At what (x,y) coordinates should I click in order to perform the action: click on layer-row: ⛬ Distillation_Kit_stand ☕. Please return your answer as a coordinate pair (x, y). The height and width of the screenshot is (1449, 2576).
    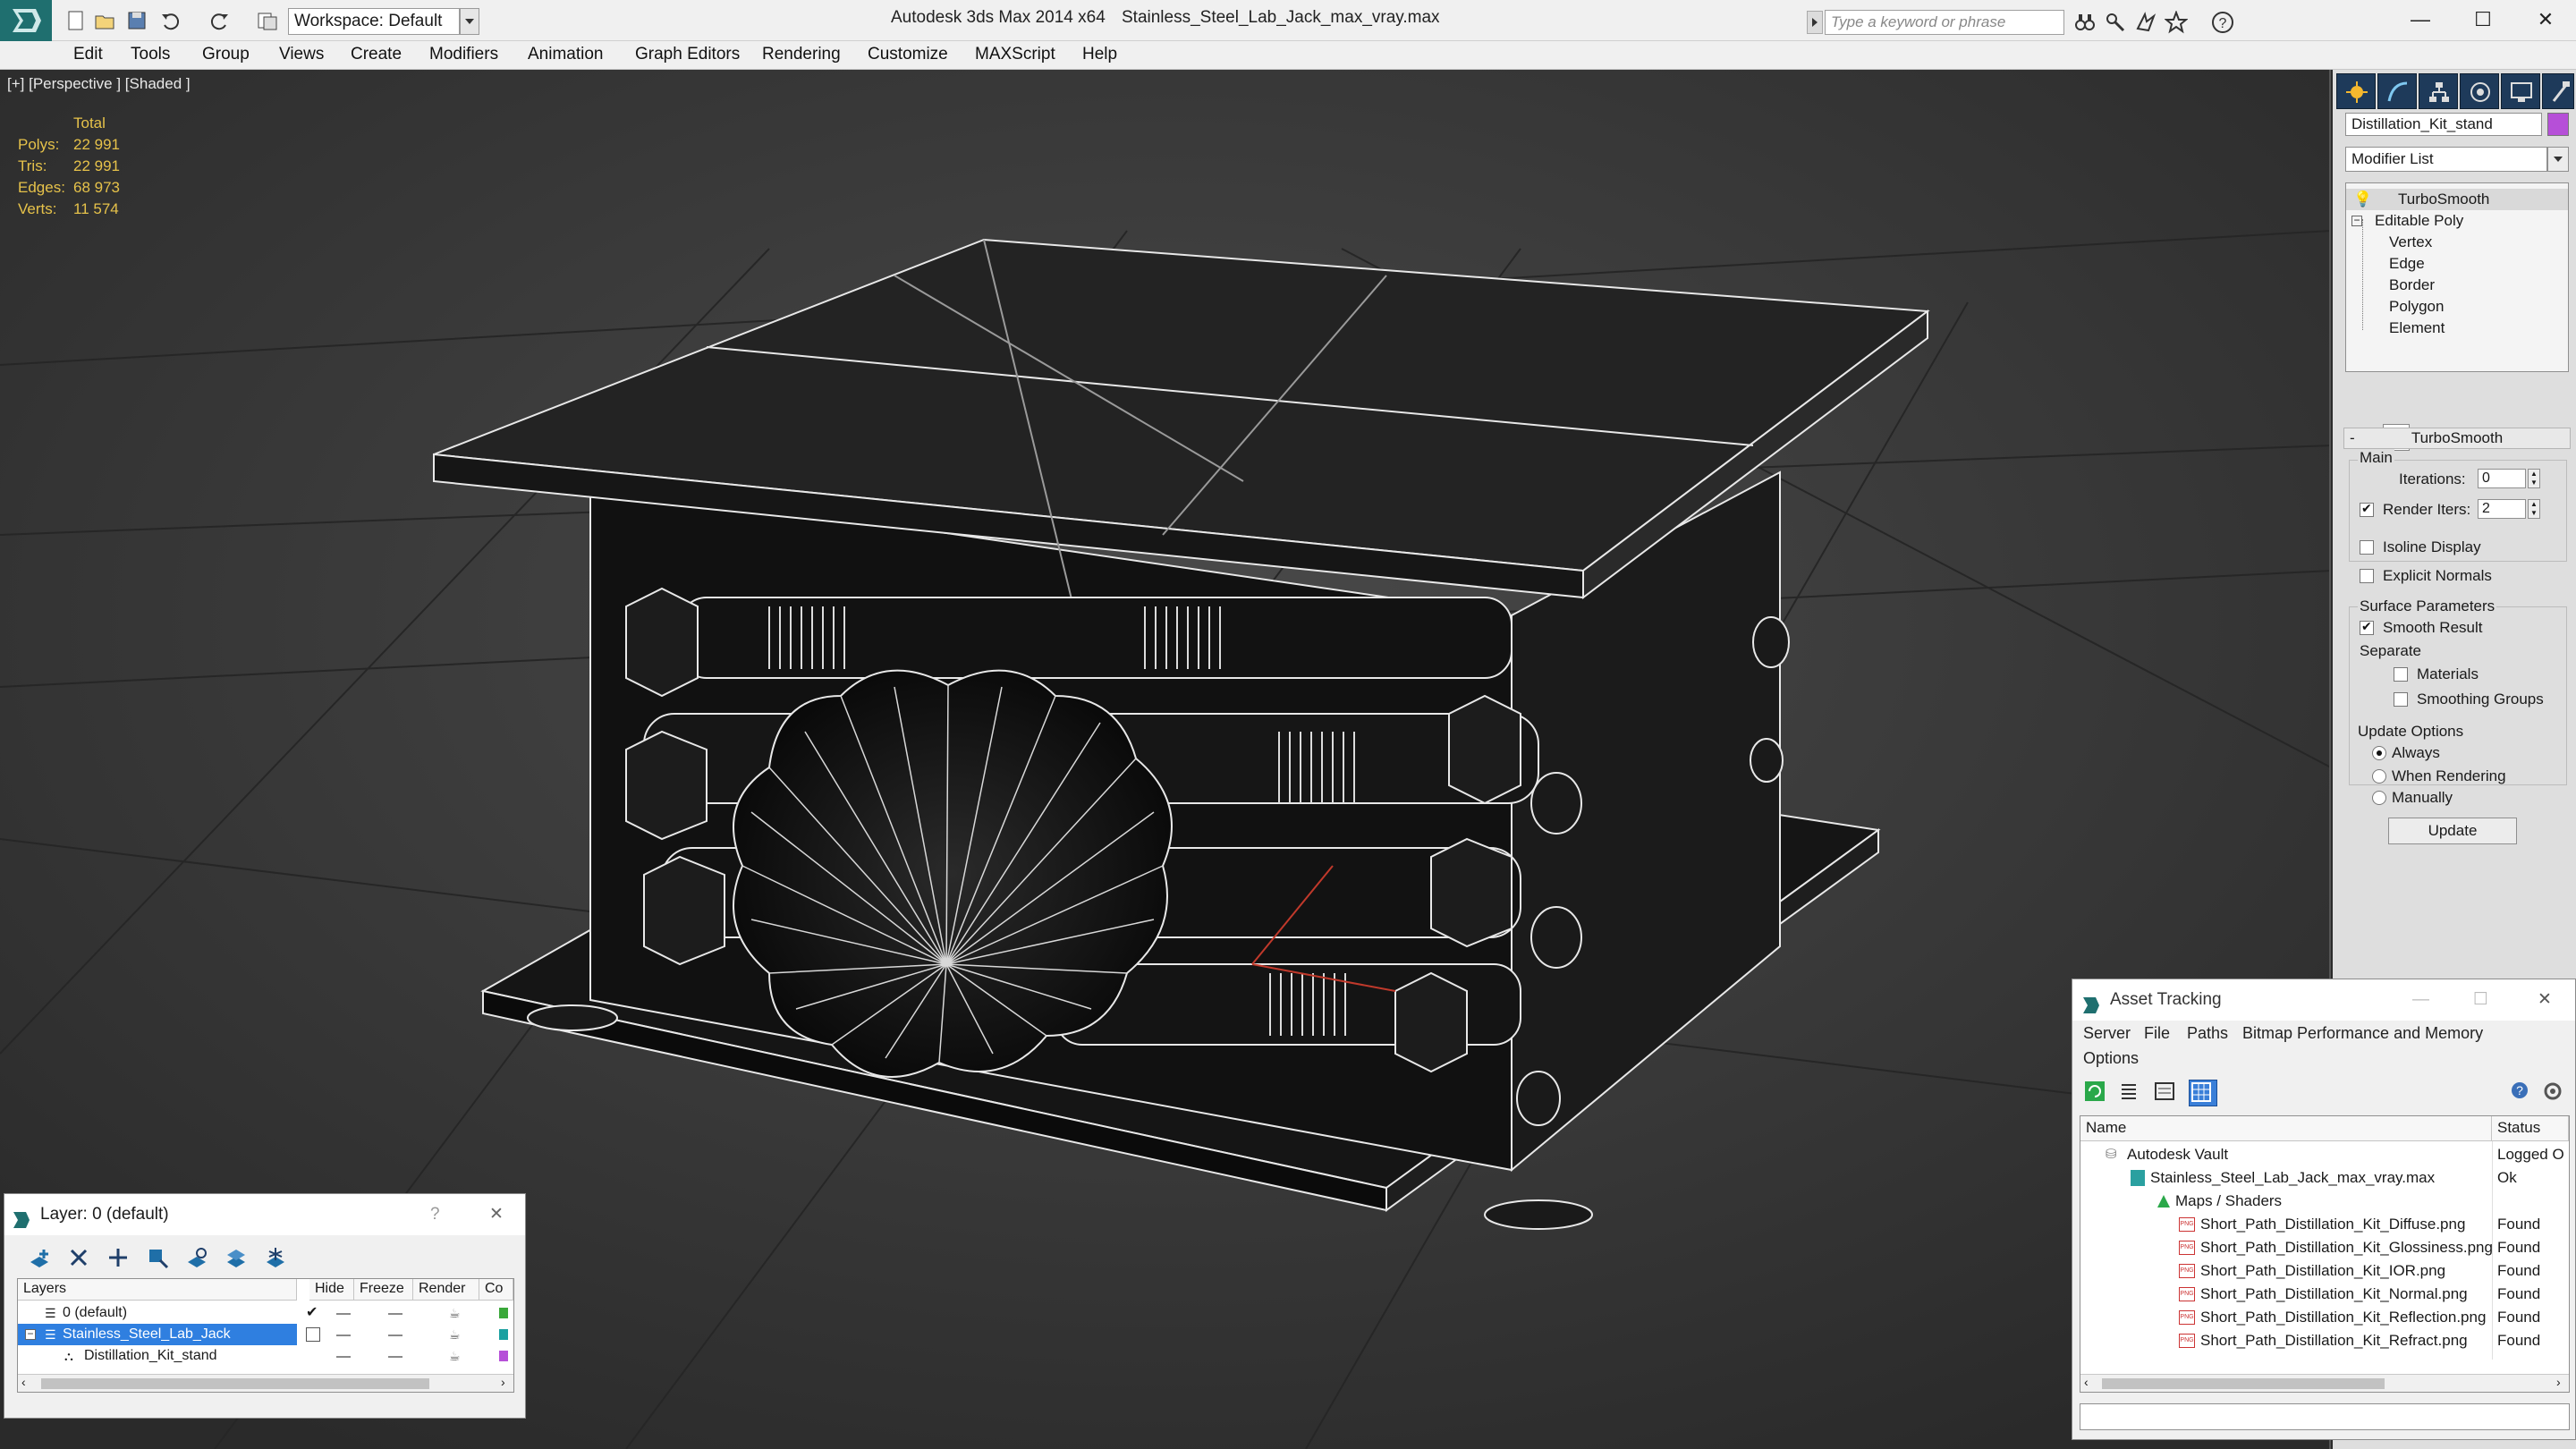
    Looking at the image, I should click on (265, 1356).